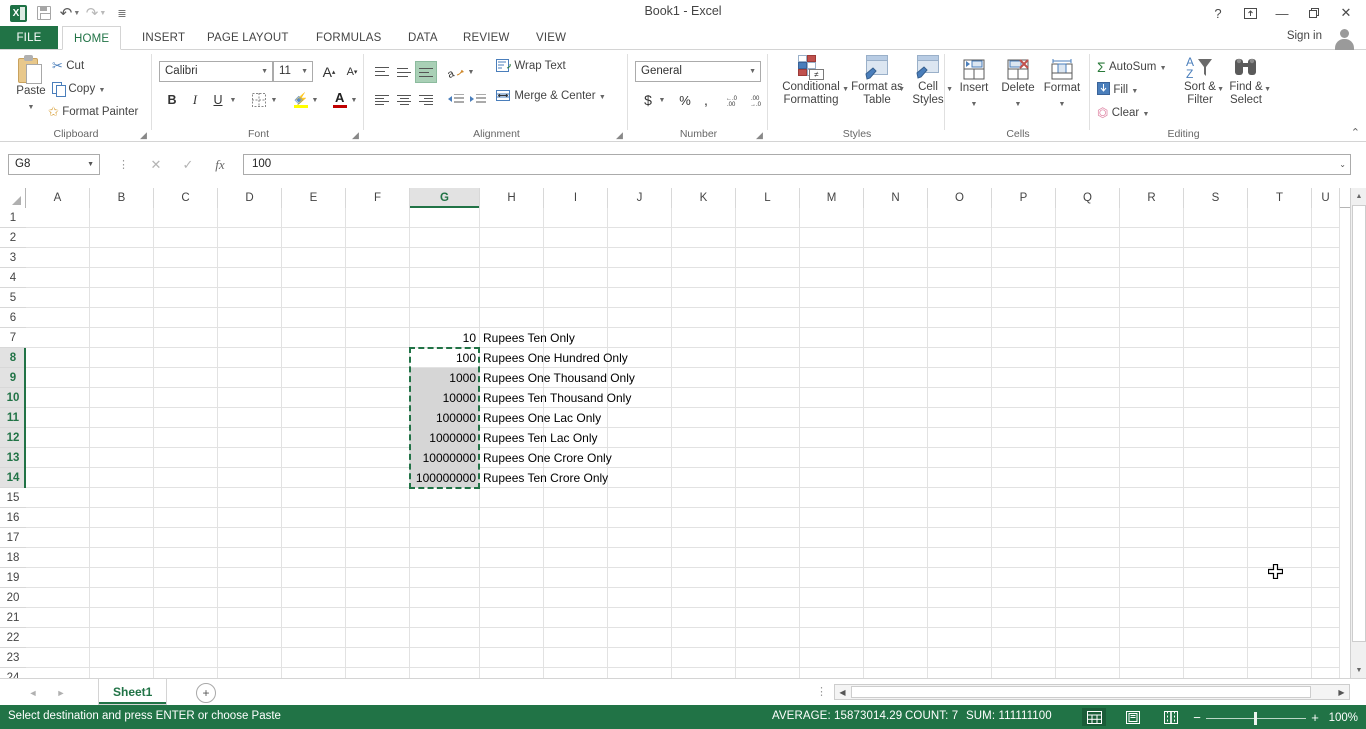  I want to click on avatar, so click(1345, 38).